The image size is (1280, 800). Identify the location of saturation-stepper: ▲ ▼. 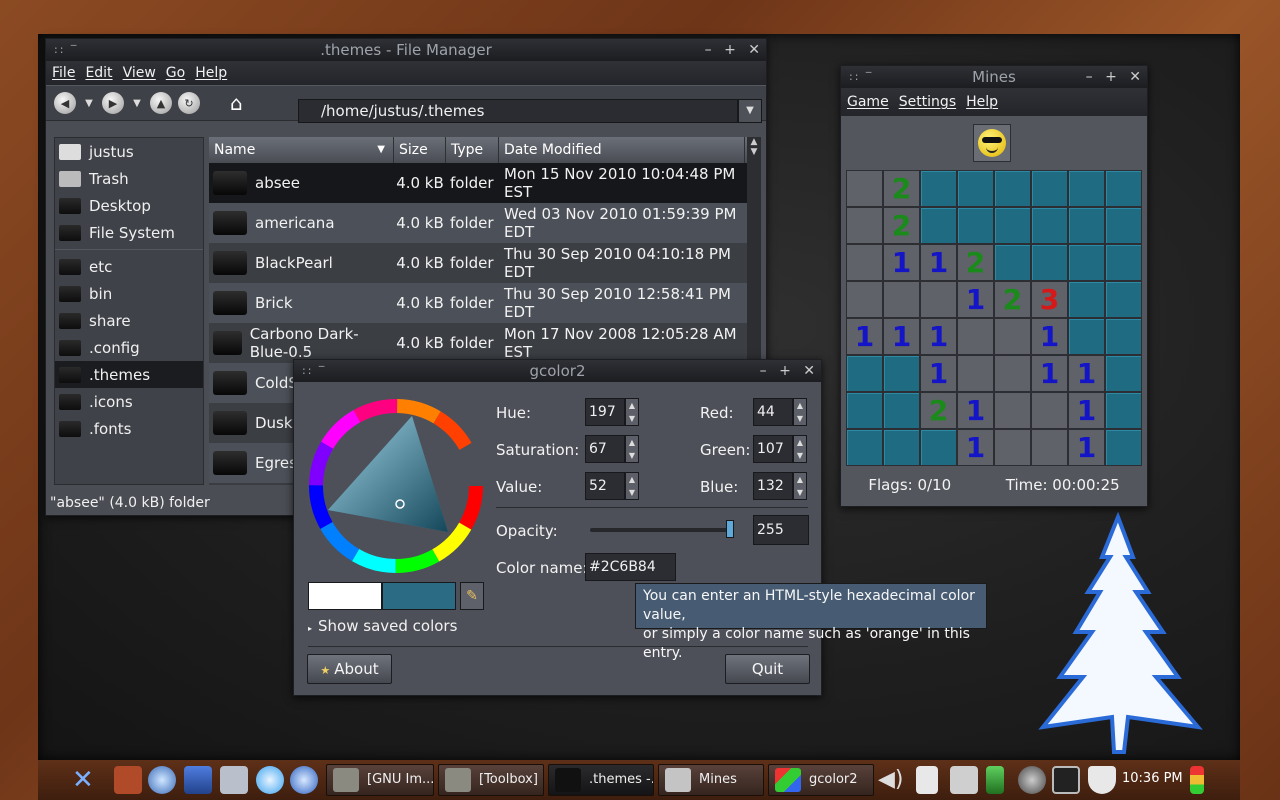
(632, 449).